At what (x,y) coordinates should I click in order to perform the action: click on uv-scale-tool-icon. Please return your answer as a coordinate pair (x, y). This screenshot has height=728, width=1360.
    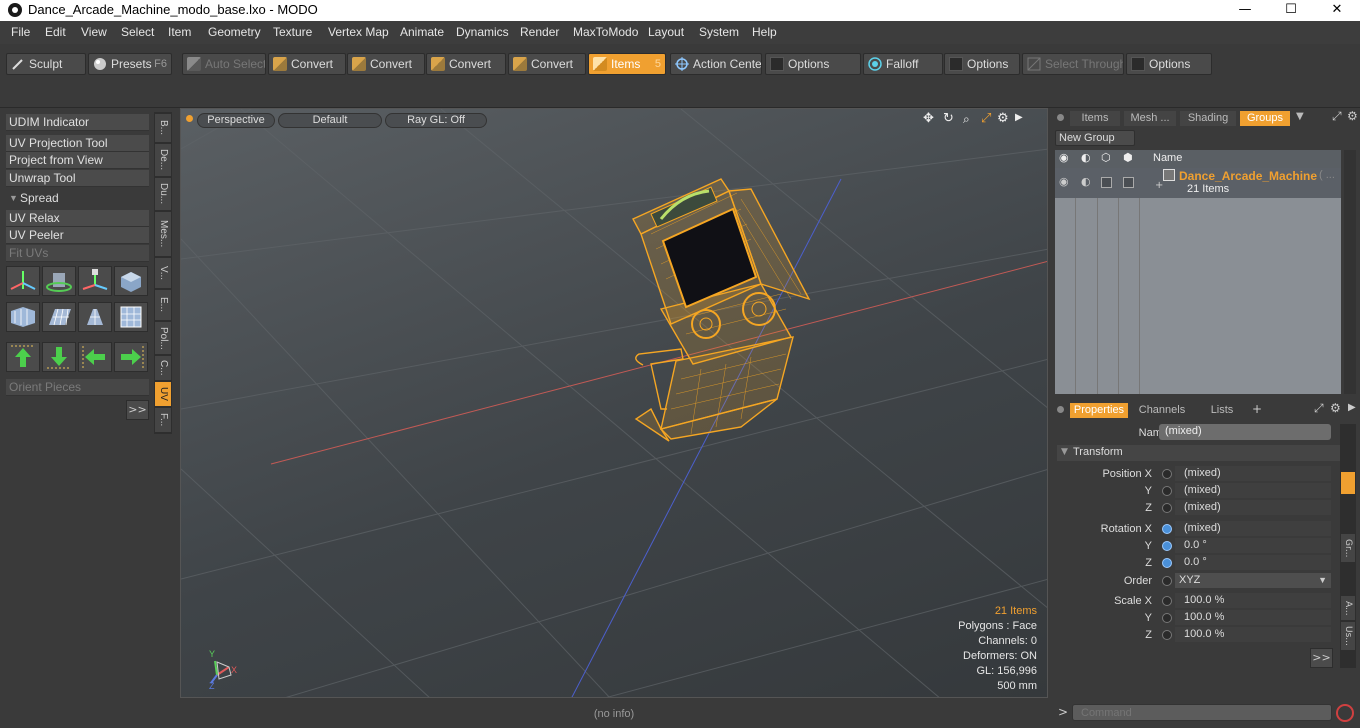
    Looking at the image, I should click on (95, 281).